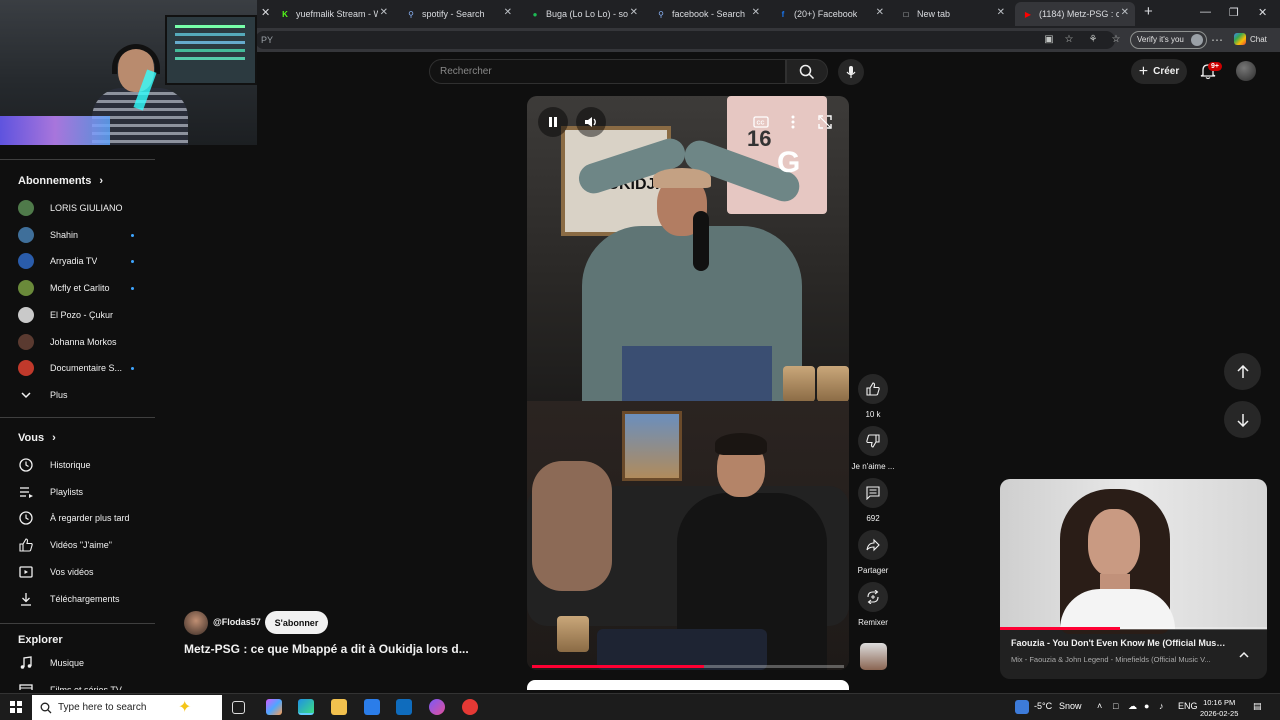 The width and height of the screenshot is (1280, 720). What do you see at coordinates (793, 122) in the screenshot?
I see `more-options-button` at bounding box center [793, 122].